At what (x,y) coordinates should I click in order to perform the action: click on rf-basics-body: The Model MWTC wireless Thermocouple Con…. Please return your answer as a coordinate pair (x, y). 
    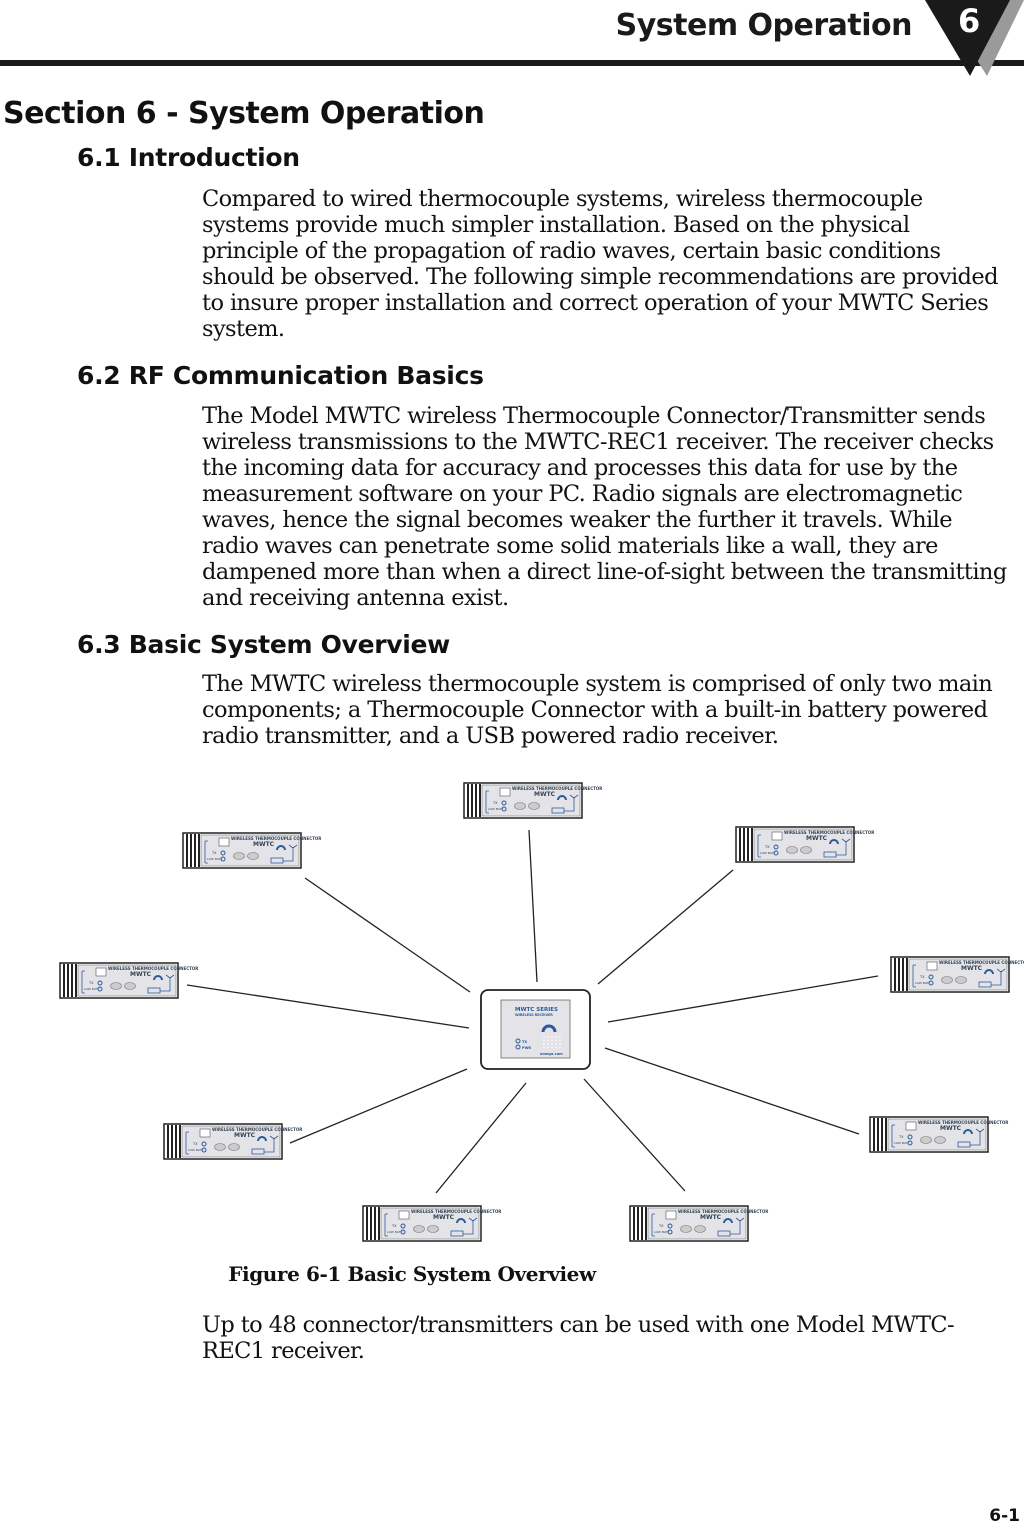
    Looking at the image, I should click on (604, 507).